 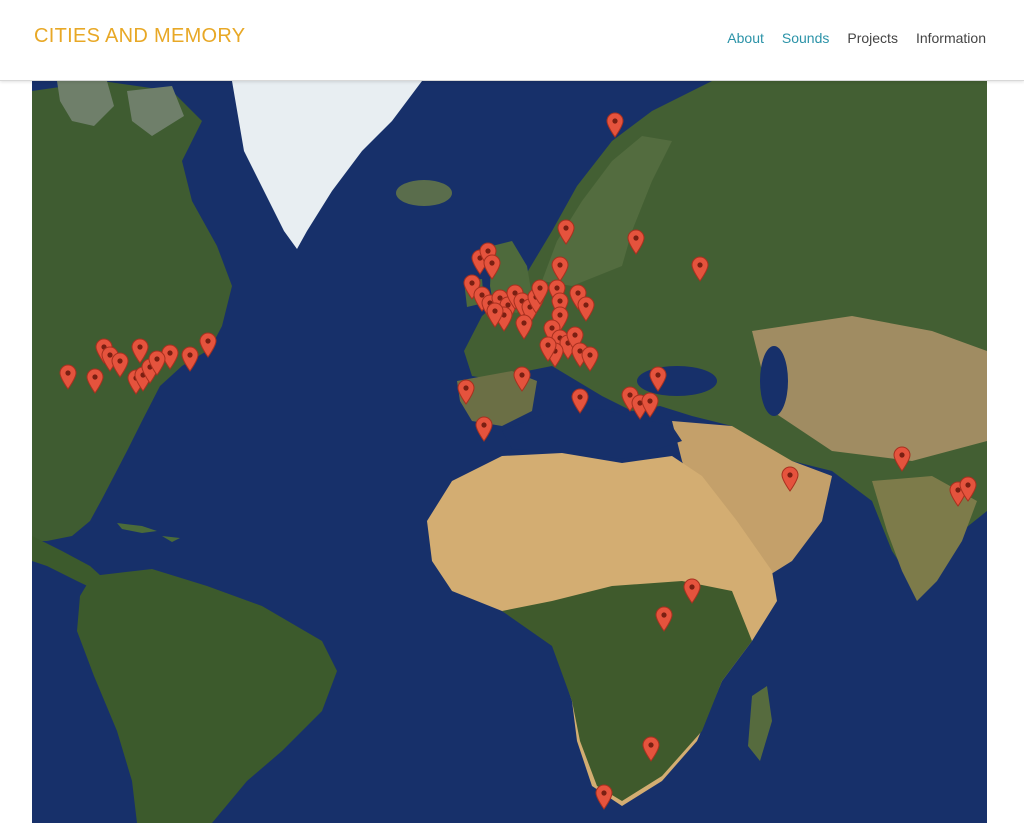 I want to click on main-nav: About Sounds Projects Information, so click(x=856, y=38).